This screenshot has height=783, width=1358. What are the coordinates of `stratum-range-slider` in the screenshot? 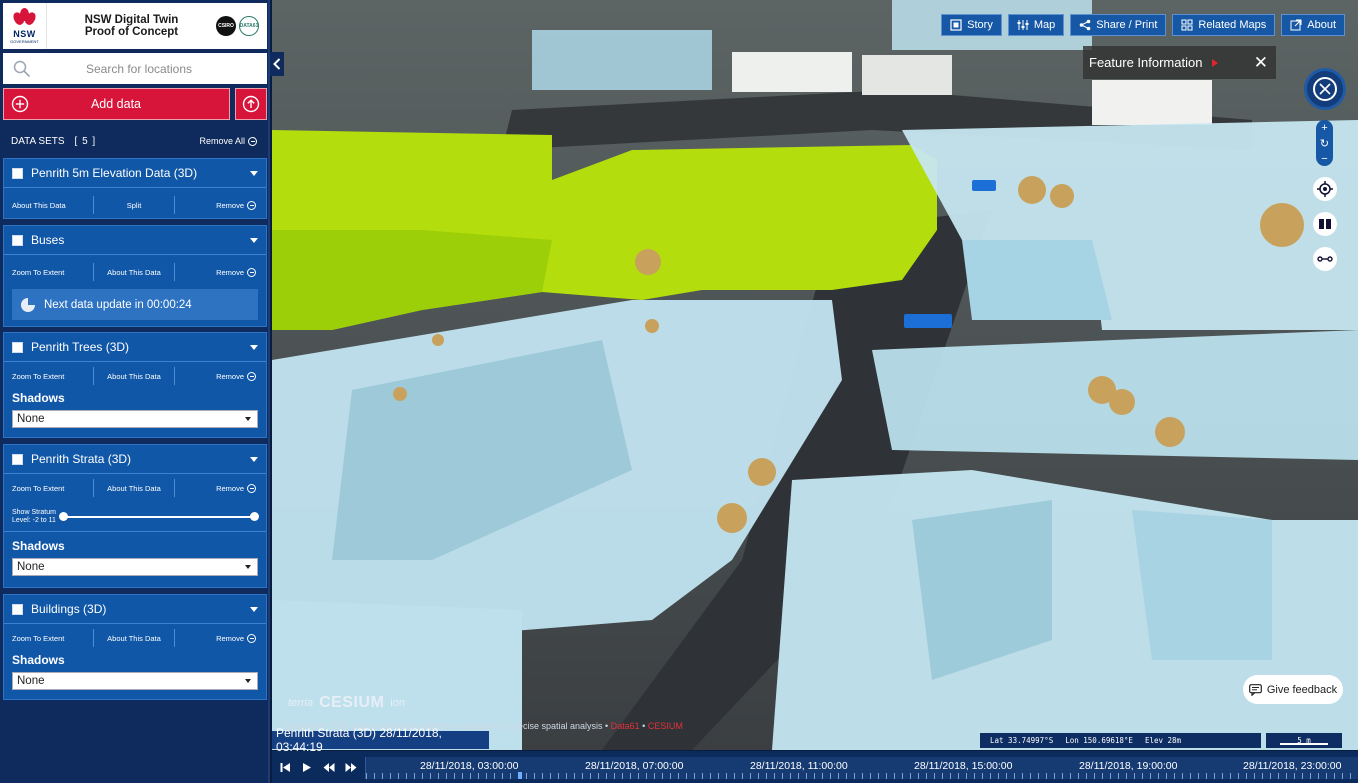 It's located at (158, 516).